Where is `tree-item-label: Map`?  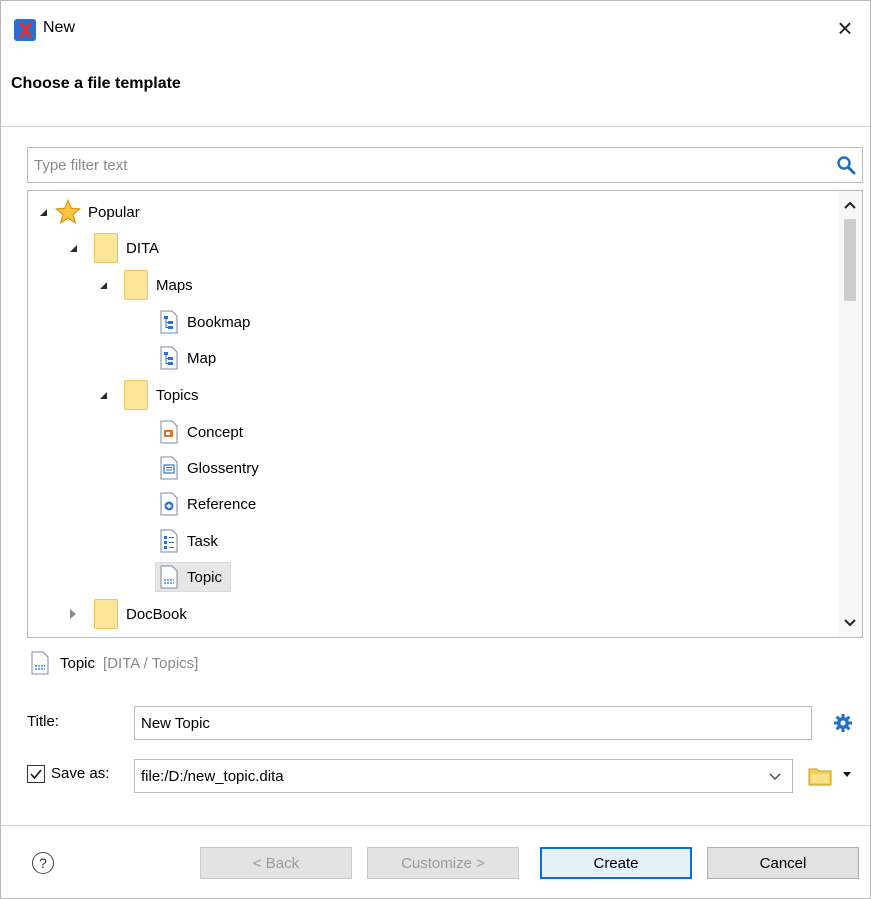 tree-item-label: Map is located at coordinates (202, 358).